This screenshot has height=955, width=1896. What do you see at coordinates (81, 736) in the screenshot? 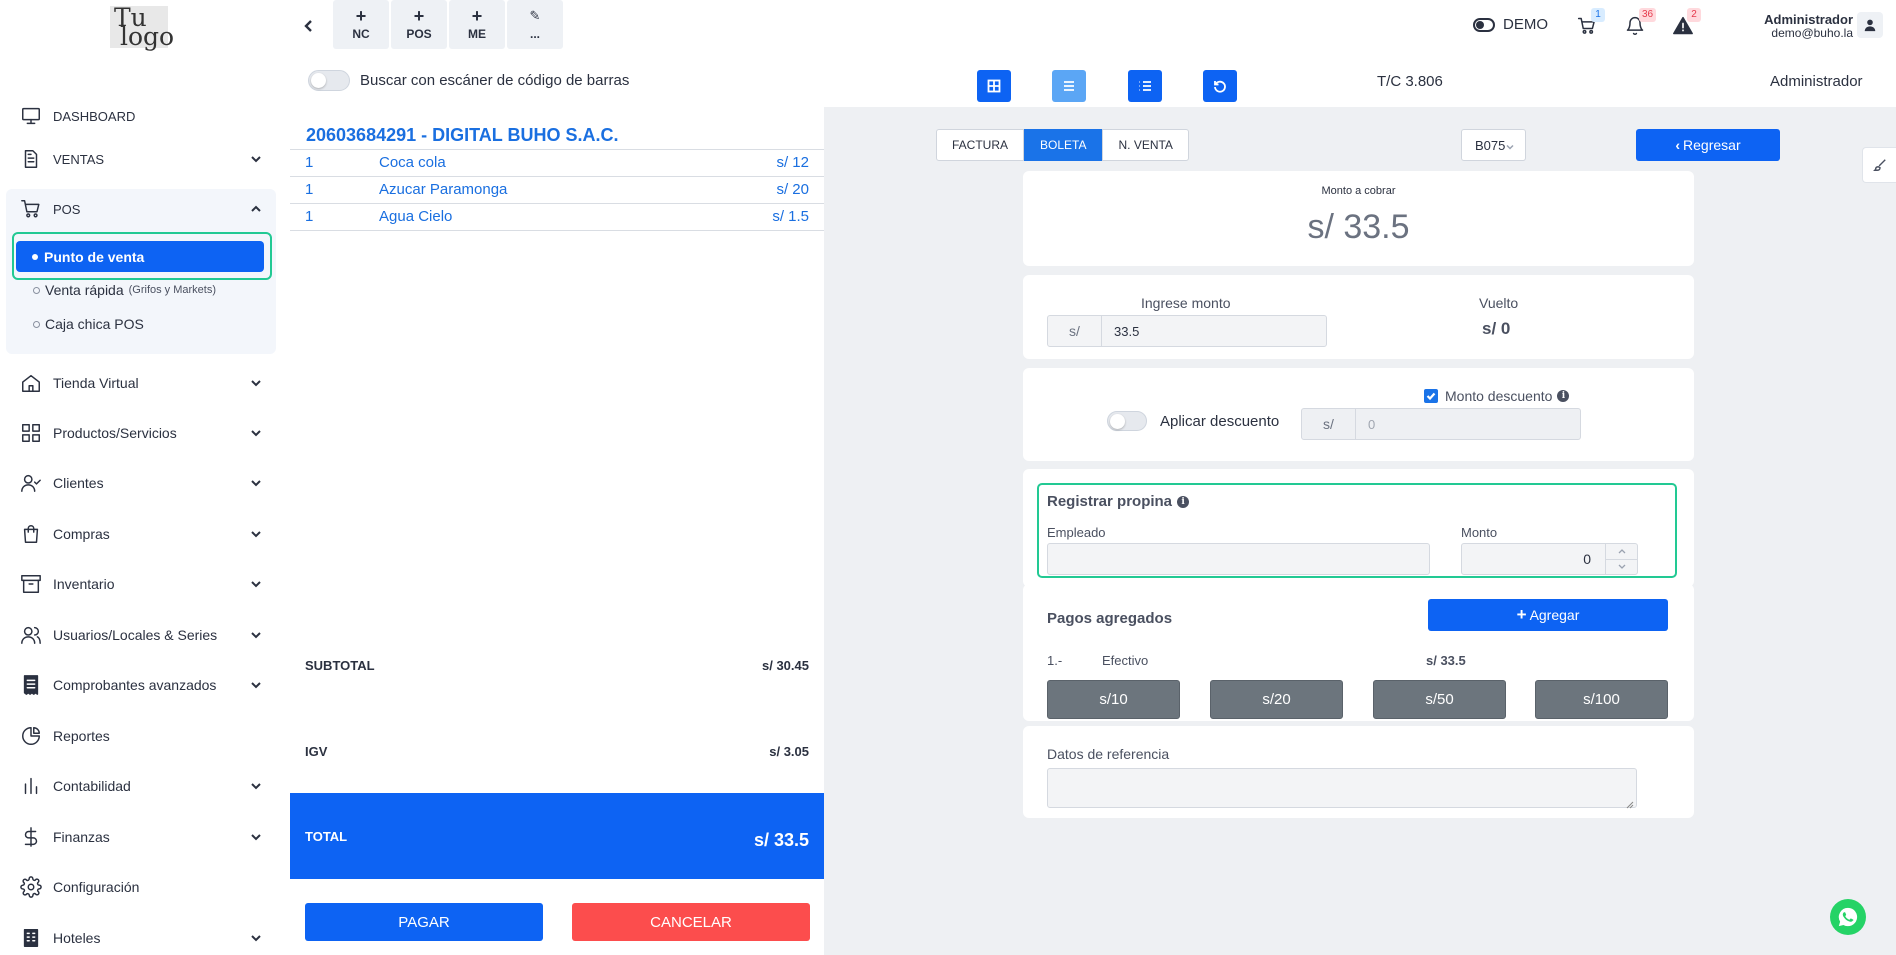
I see `sidebar-item-label: Reportes` at bounding box center [81, 736].